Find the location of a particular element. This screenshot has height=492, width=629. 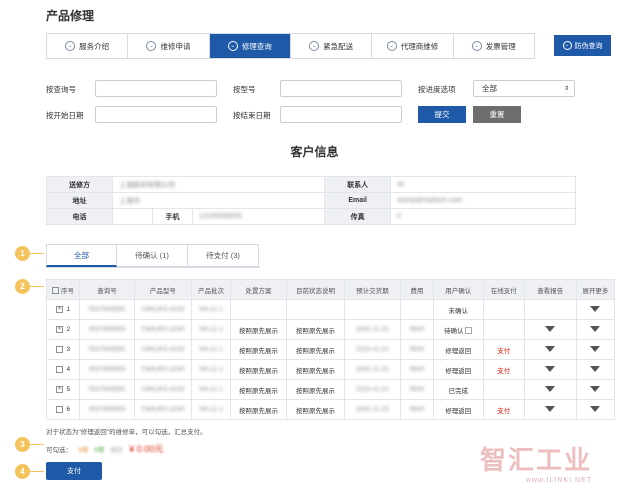

status-tabs: 全部 待确认 (1) 待支付 (3) is located at coordinates (153, 256).